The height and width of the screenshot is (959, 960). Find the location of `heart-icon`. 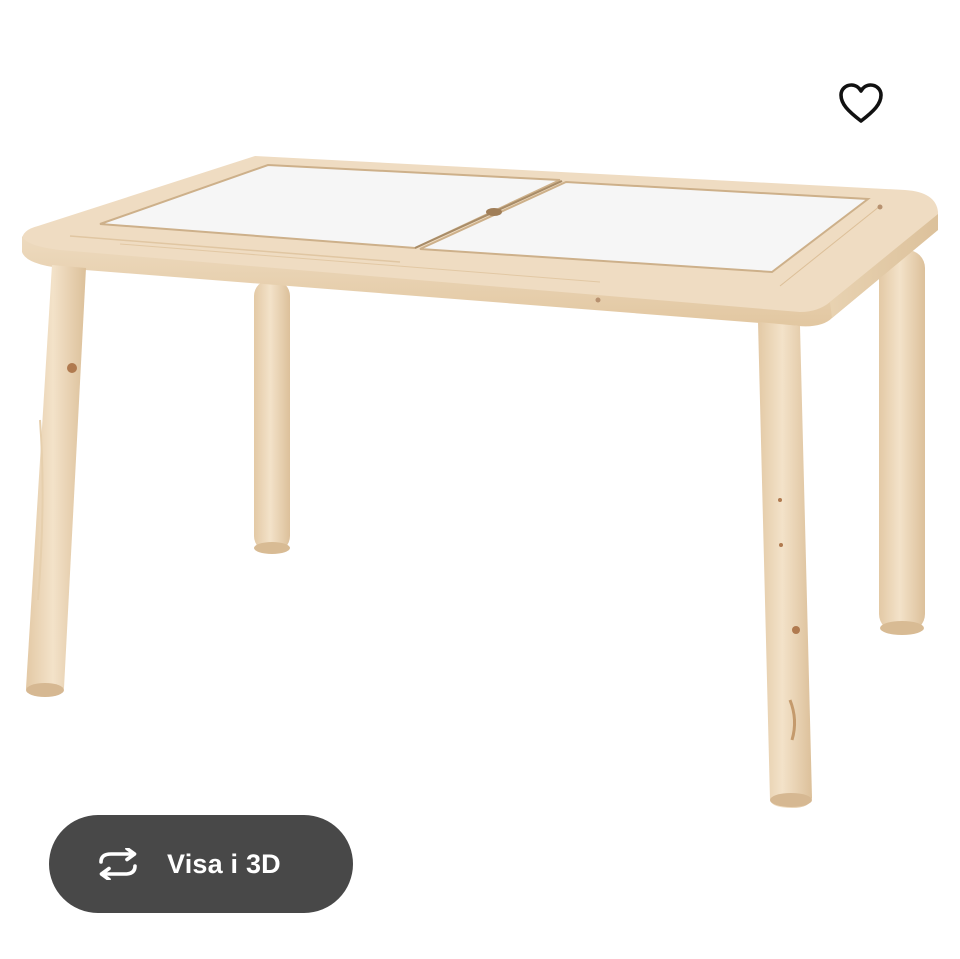

heart-icon is located at coordinates (861, 103).